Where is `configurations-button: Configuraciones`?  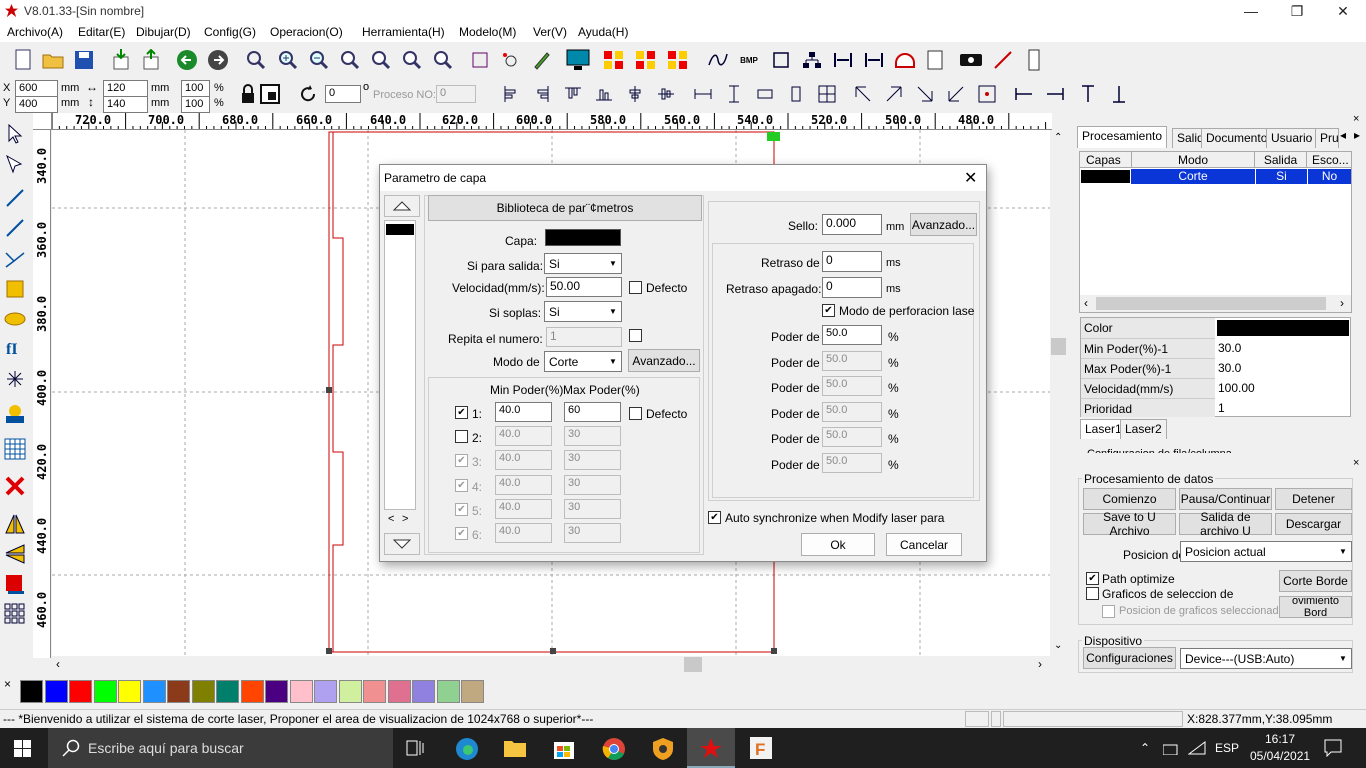 configurations-button: Configuraciones is located at coordinates (1129, 658).